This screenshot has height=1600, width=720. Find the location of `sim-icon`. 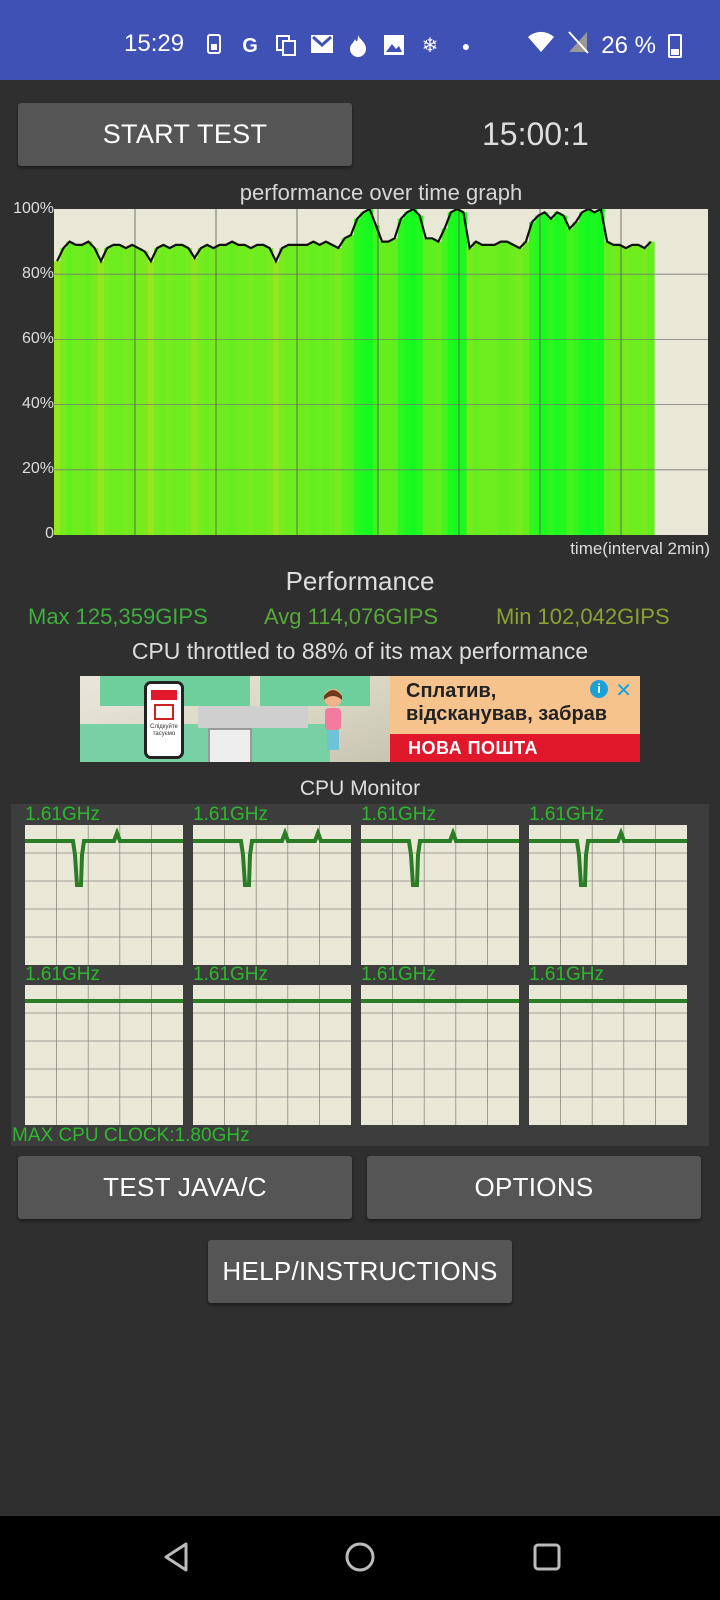

sim-icon is located at coordinates (214, 46).